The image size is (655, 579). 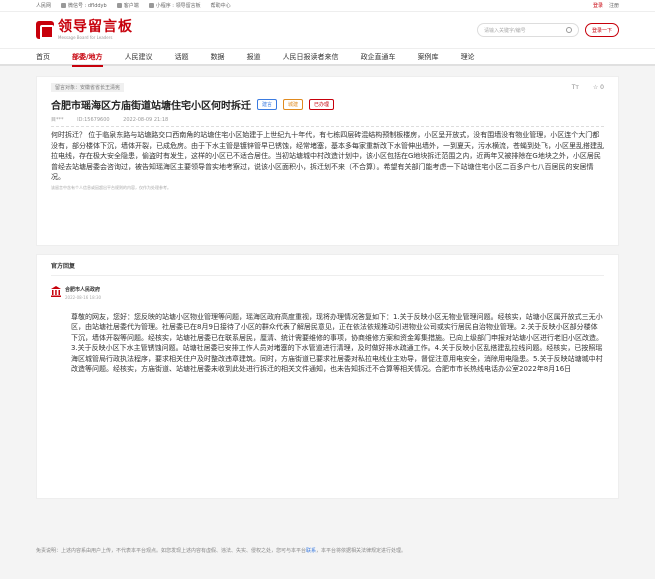 I want to click on nav-item-suggestions: 人民建议, so click(x=139, y=57).